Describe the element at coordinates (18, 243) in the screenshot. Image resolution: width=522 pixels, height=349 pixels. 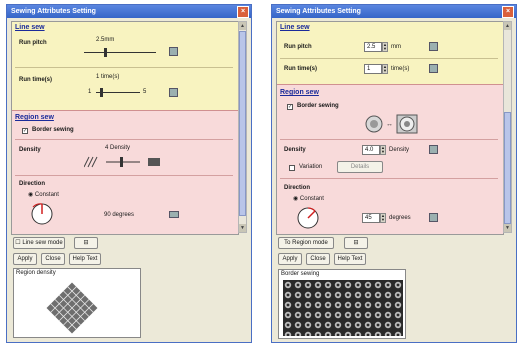
I see `mode-checkbox-icon: ☐` at that location.